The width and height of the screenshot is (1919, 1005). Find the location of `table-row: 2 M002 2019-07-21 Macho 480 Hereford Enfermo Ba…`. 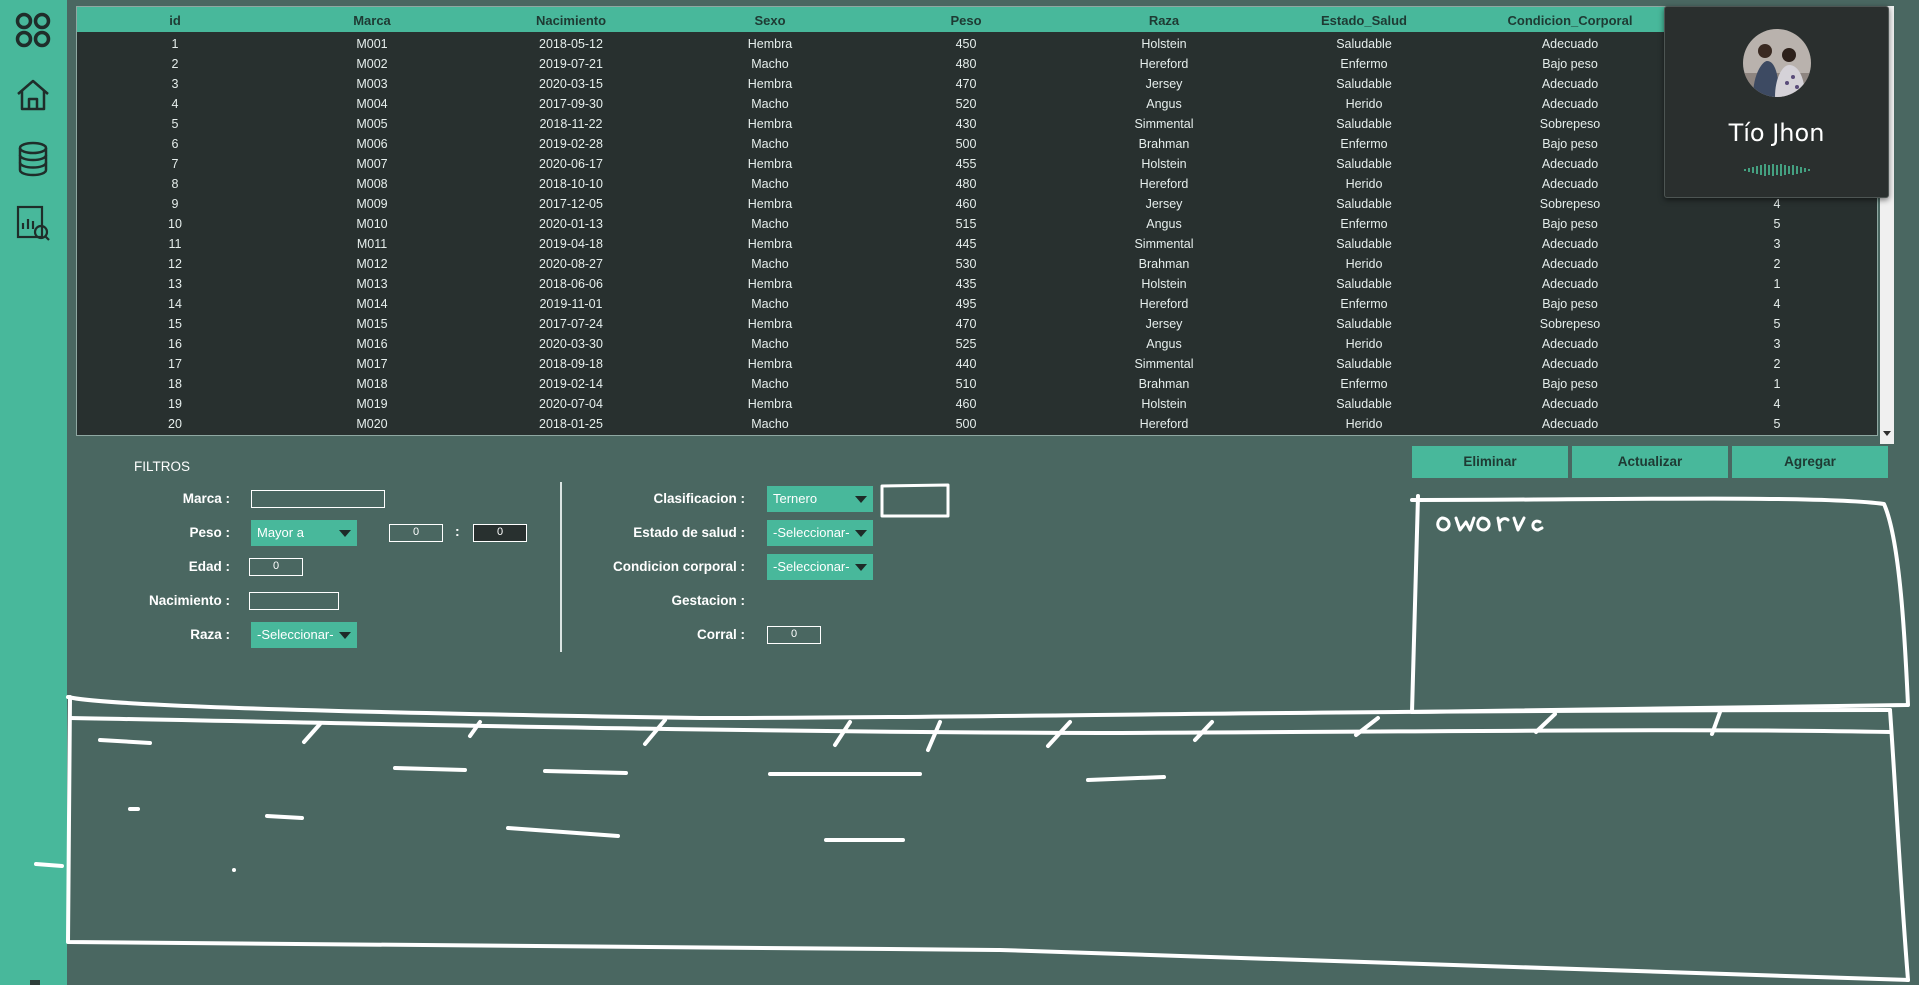

table-row: 2 M002 2019-07-21 Macho 480 Hereford Enfermo Ba… is located at coordinates (977, 64).